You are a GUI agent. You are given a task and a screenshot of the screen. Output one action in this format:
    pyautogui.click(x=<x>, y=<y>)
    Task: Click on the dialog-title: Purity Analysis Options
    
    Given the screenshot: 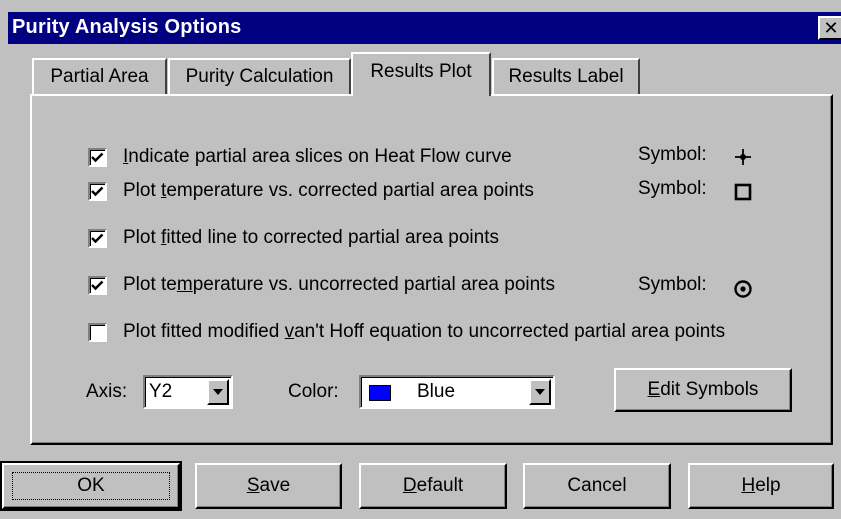 What is the action you would take?
    pyautogui.click(x=127, y=27)
    